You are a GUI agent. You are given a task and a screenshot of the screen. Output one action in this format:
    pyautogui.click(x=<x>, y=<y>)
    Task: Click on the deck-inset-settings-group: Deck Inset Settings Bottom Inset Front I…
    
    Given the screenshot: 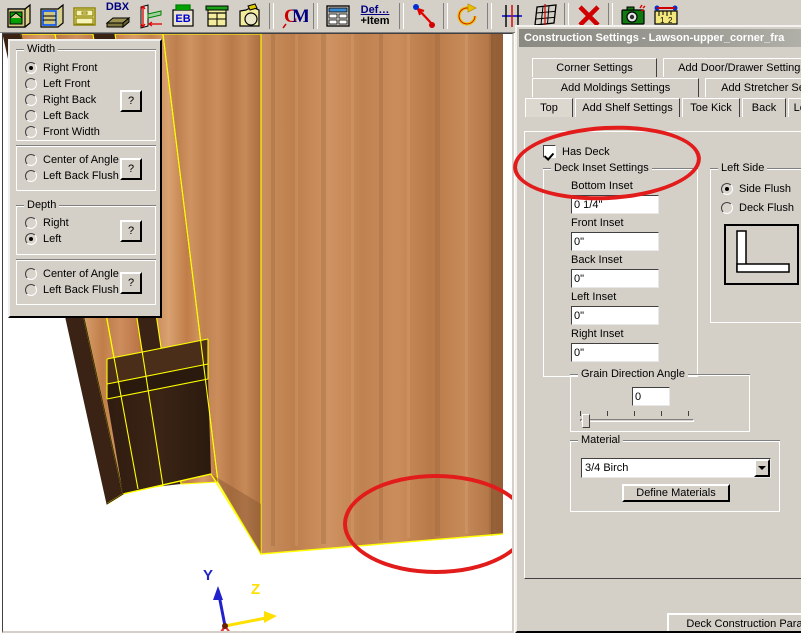 What is the action you would take?
    pyautogui.click(x=620, y=269)
    